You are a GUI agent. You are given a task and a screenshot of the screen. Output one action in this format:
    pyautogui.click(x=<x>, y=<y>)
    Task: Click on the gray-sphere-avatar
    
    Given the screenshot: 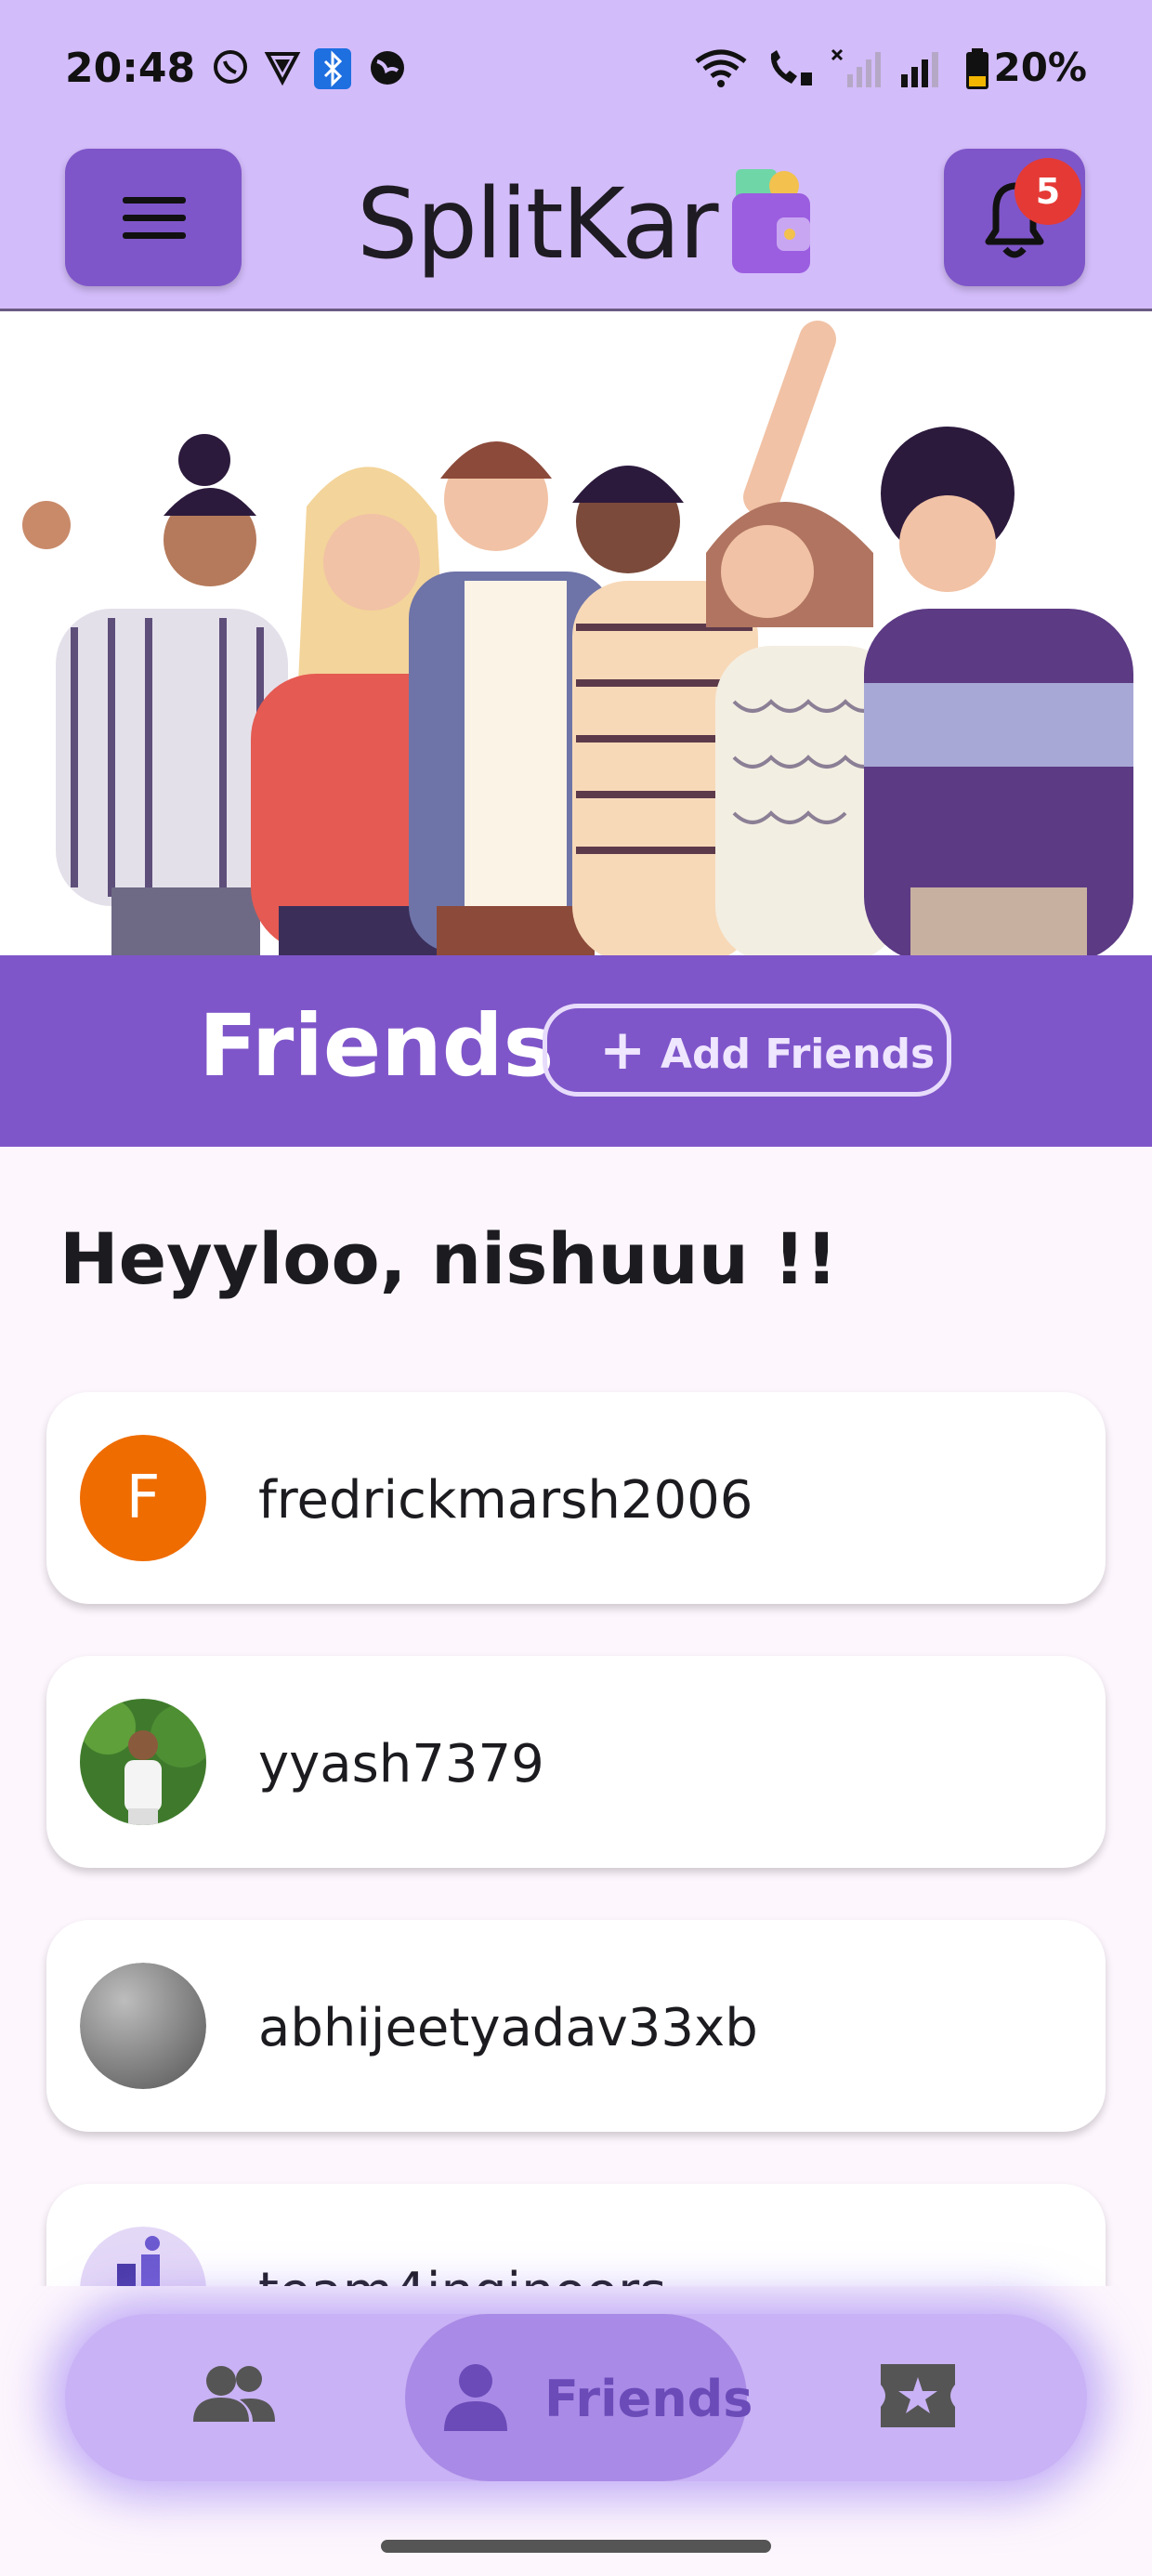 What is the action you would take?
    pyautogui.click(x=143, y=2026)
    